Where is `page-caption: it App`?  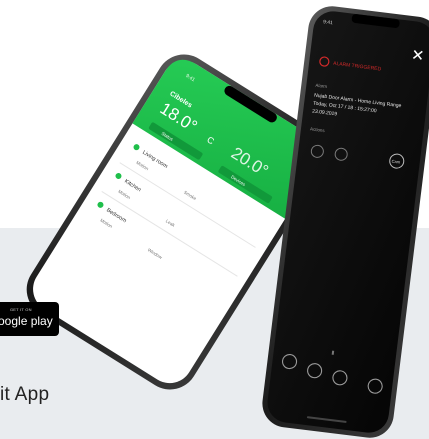 page-caption: it App is located at coordinates (25, 394).